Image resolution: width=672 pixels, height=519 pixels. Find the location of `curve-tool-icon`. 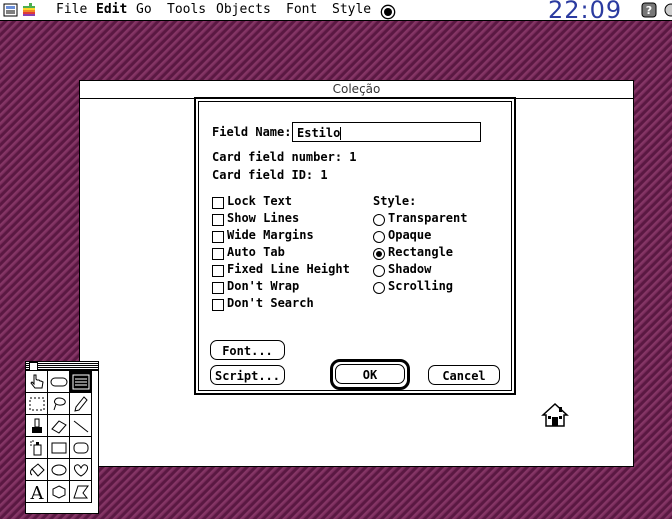

curve-tool-icon is located at coordinates (81, 470).